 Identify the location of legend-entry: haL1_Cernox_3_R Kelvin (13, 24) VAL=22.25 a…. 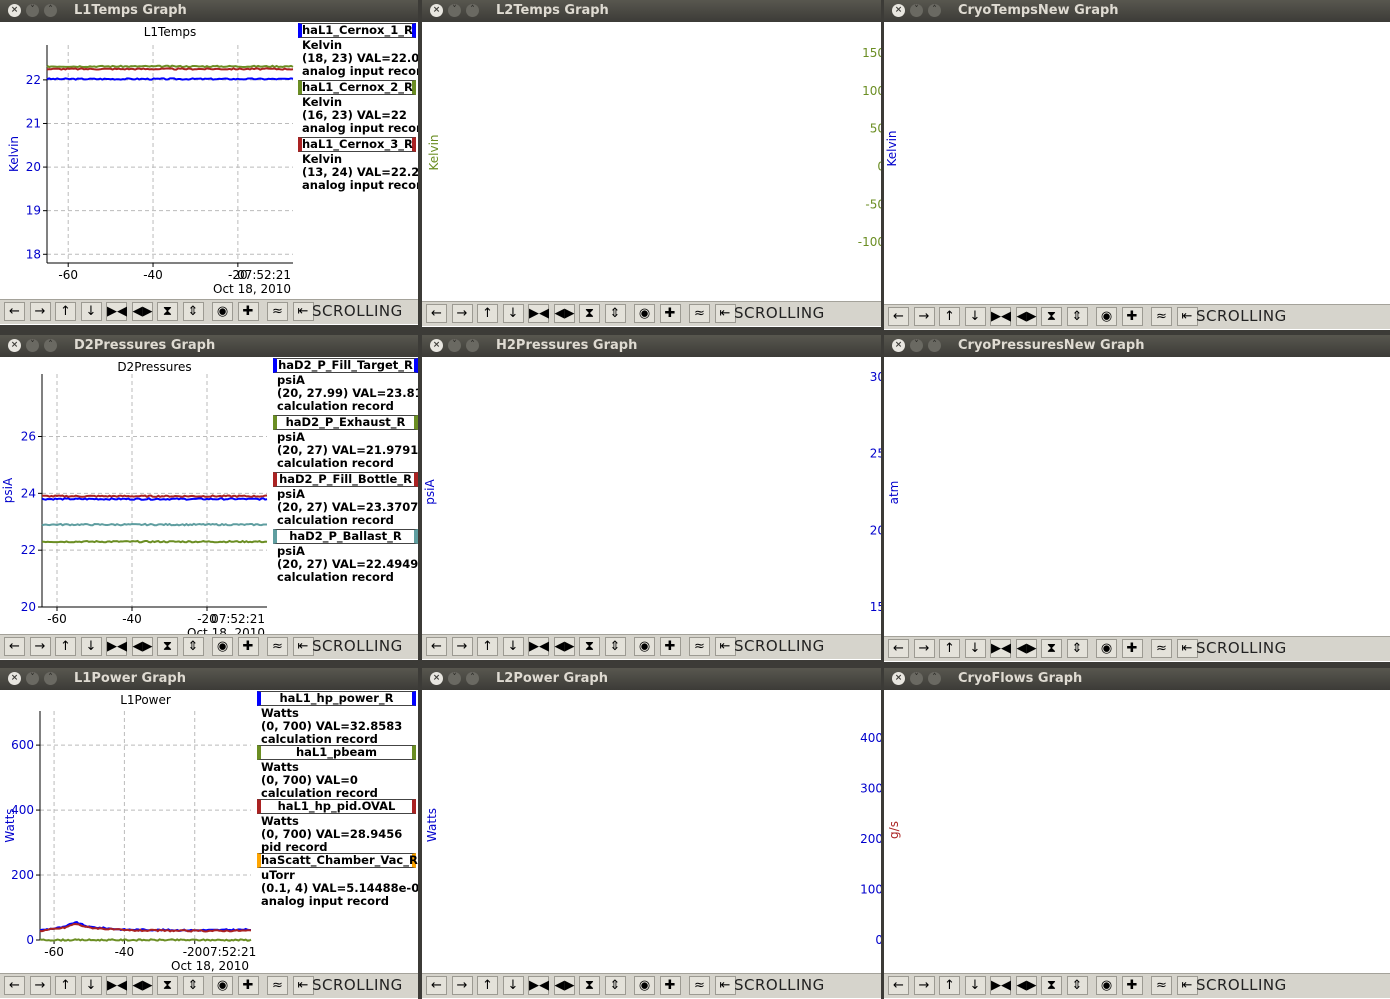
(358, 165).